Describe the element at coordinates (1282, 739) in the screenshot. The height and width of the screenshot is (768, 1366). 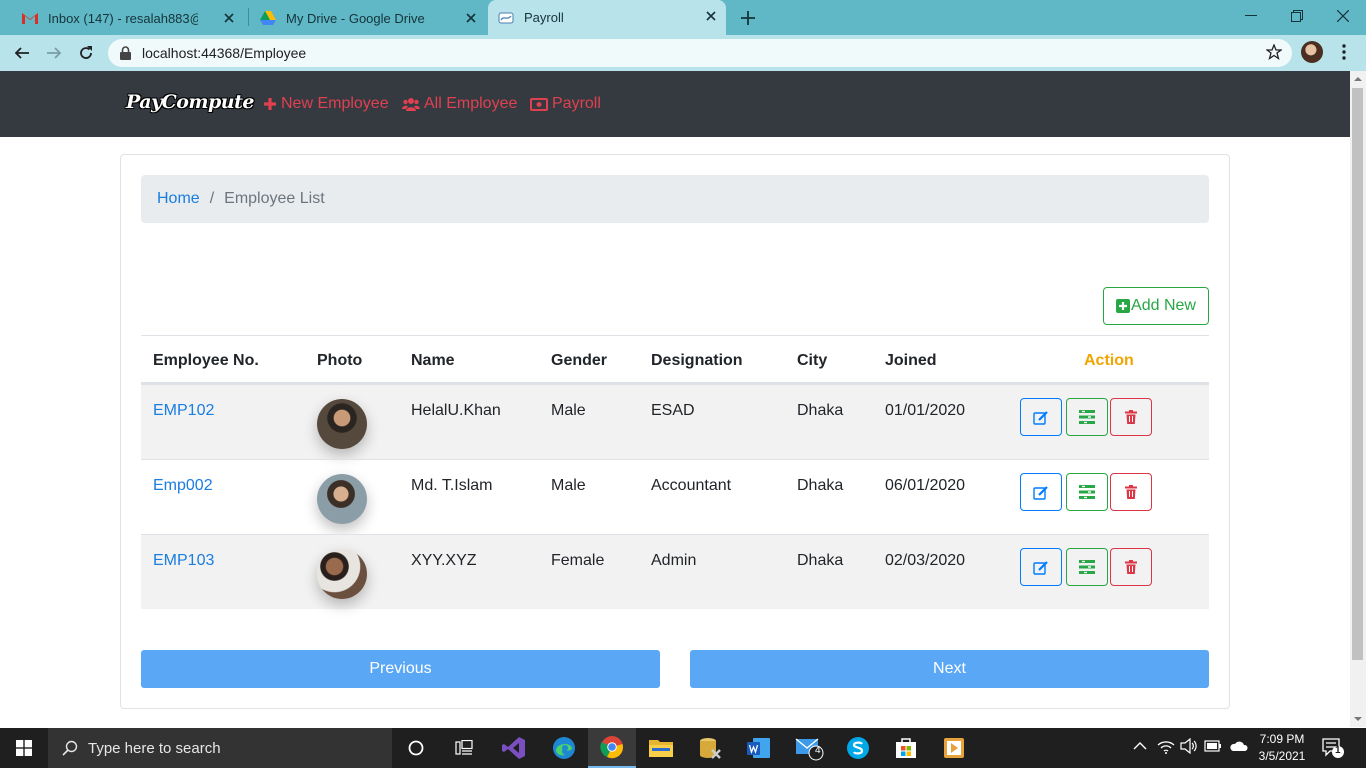
I see `clock-time: 7:09 PM` at that location.